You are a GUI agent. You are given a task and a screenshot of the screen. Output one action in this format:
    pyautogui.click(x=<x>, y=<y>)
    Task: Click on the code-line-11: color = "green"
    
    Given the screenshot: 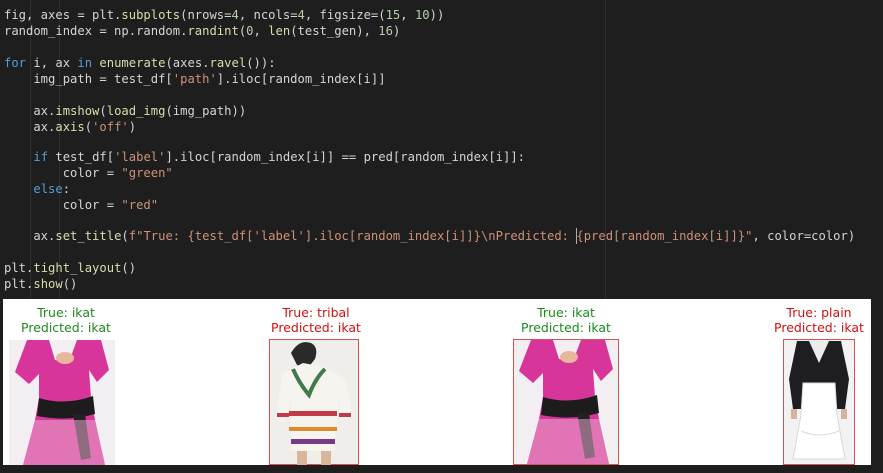 What is the action you would take?
    pyautogui.click(x=88, y=173)
    